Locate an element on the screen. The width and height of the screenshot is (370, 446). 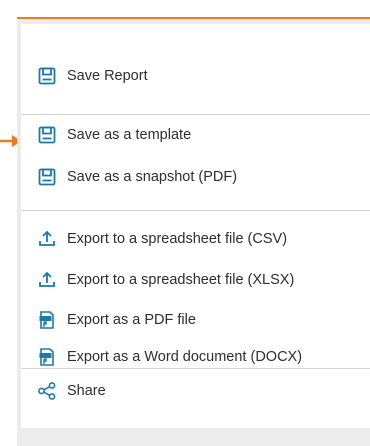
share-label: Share is located at coordinates (86, 391).